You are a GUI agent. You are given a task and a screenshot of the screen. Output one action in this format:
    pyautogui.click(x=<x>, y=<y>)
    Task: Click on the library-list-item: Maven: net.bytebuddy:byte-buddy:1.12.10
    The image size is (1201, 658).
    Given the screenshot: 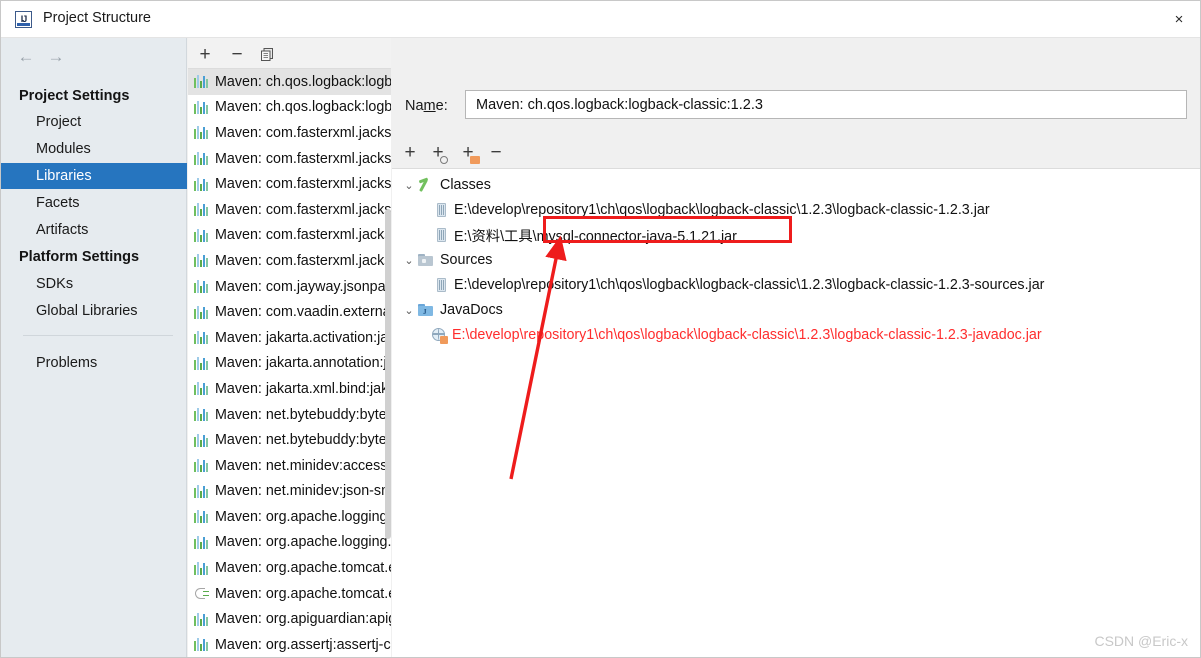 What is the action you would take?
    pyautogui.click(x=289, y=415)
    